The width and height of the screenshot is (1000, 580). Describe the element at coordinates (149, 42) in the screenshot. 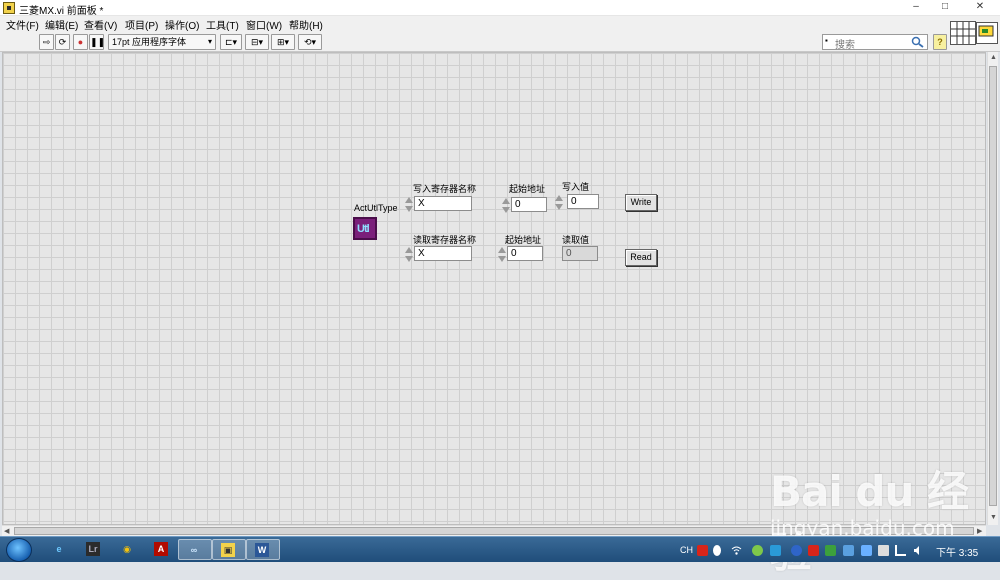

I see `font-select-value: 17pt 应用程序字体` at that location.